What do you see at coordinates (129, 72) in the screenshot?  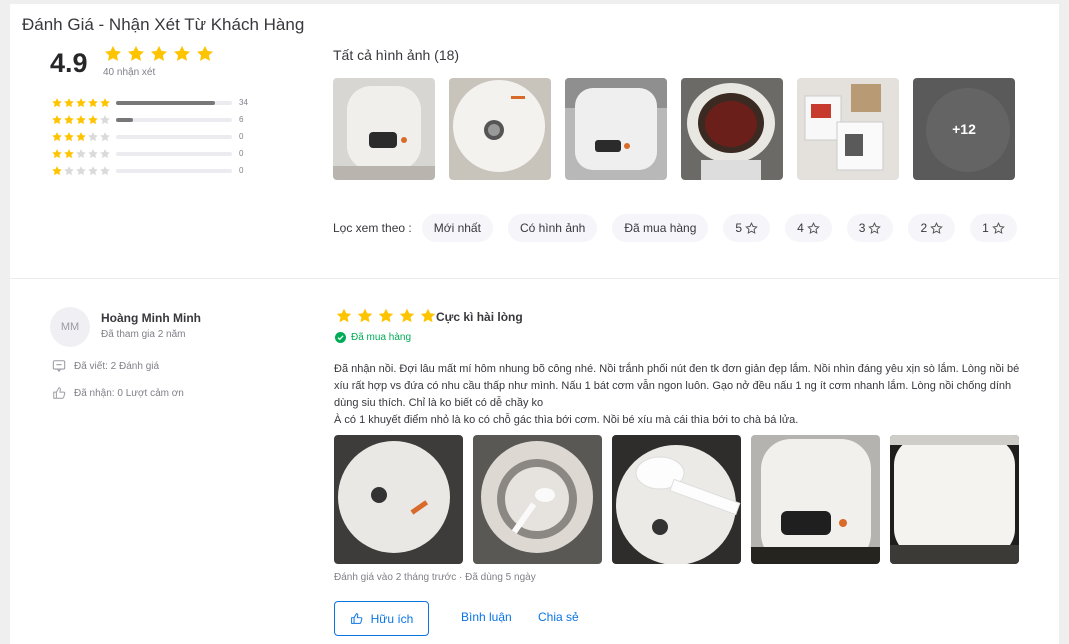 I see `review-count: 40 nhận xét` at bounding box center [129, 72].